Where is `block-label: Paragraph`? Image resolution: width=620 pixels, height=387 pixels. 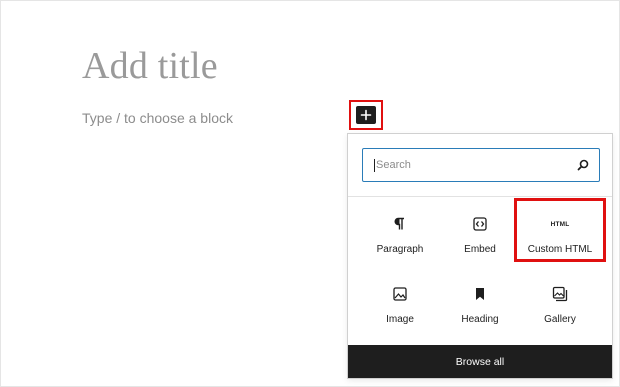 block-label: Paragraph is located at coordinates (400, 249).